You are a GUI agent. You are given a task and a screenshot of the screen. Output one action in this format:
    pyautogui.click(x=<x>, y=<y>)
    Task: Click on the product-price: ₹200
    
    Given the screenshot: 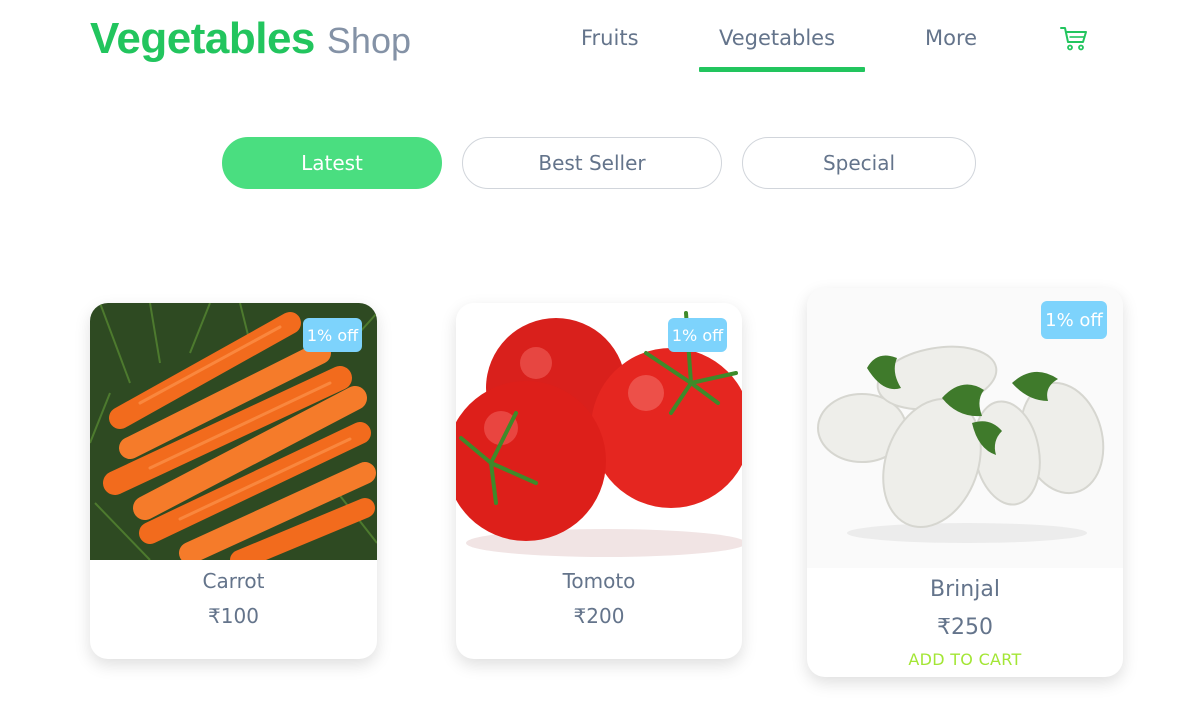 What is the action you would take?
    pyautogui.click(x=599, y=616)
    